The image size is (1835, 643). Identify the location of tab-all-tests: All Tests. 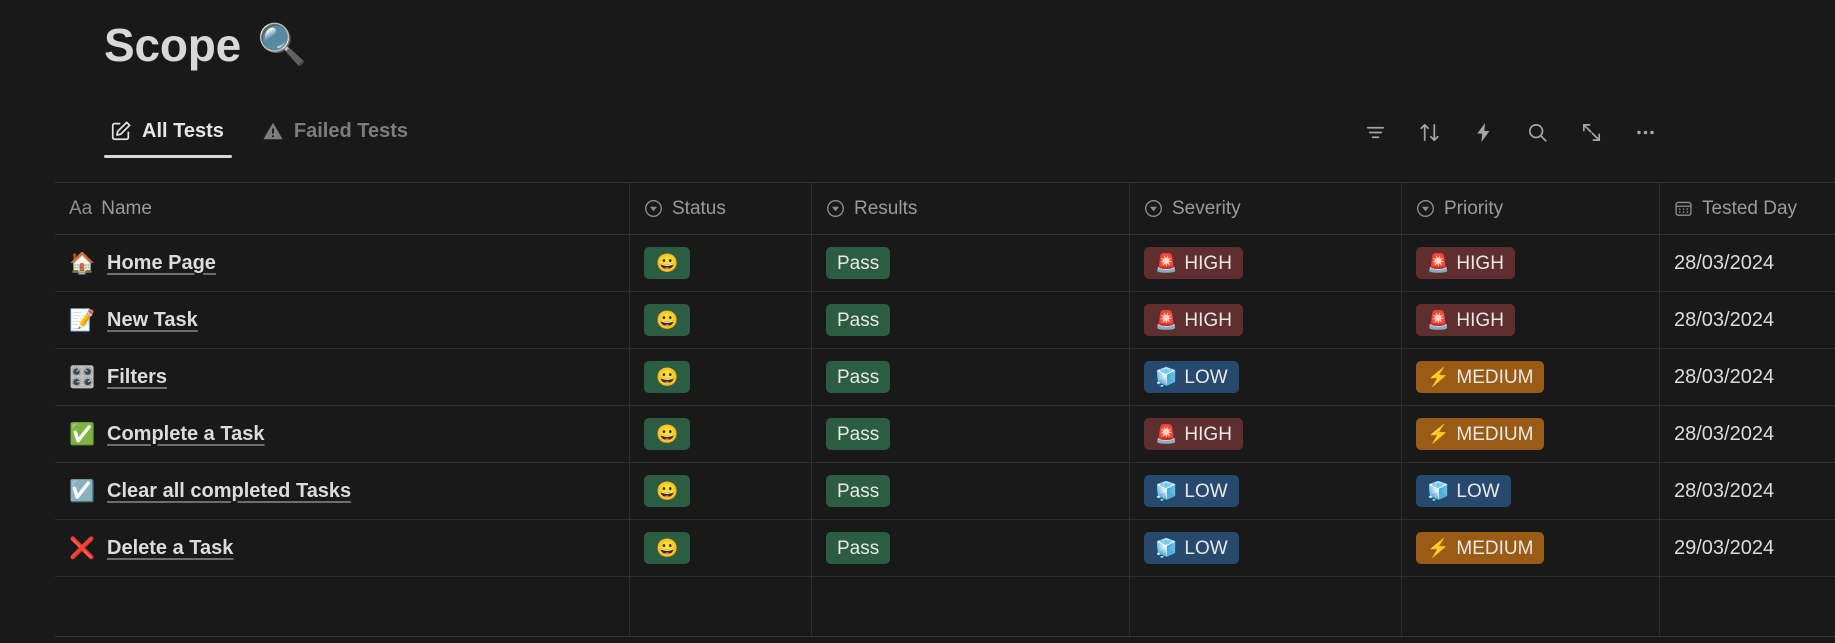
(168, 138).